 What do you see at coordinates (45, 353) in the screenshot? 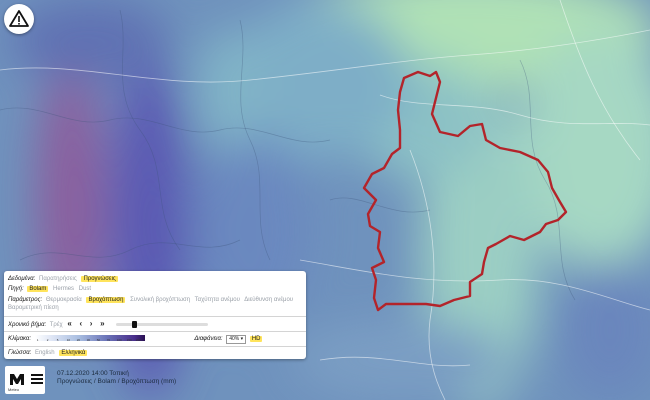
I see `language-option-english: English` at bounding box center [45, 353].